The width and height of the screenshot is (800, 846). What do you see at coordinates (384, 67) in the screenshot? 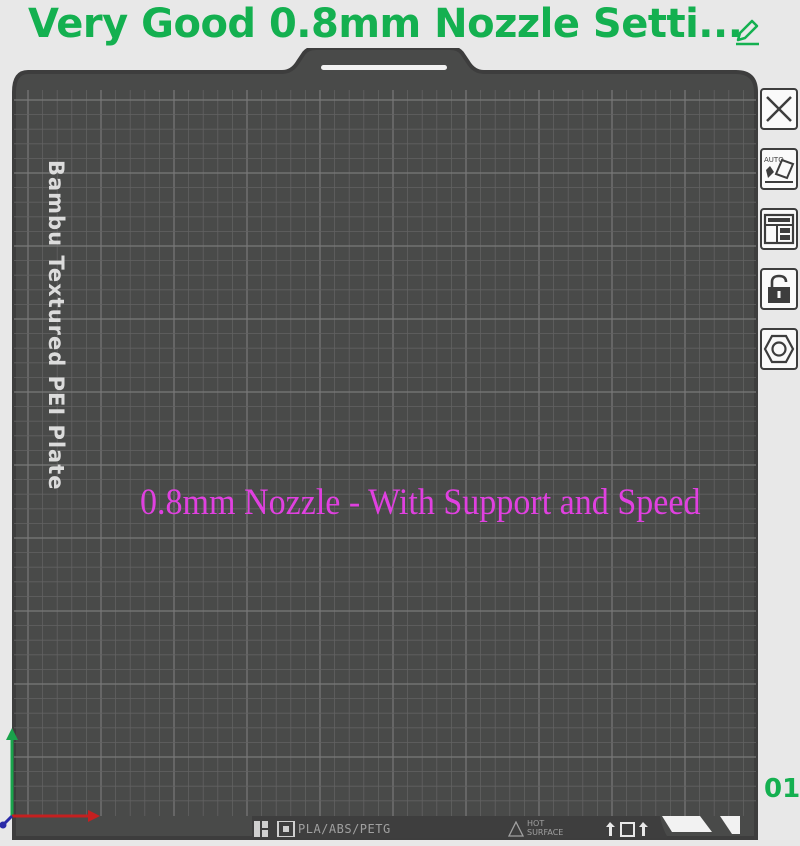
I see `plate-handle` at bounding box center [384, 67].